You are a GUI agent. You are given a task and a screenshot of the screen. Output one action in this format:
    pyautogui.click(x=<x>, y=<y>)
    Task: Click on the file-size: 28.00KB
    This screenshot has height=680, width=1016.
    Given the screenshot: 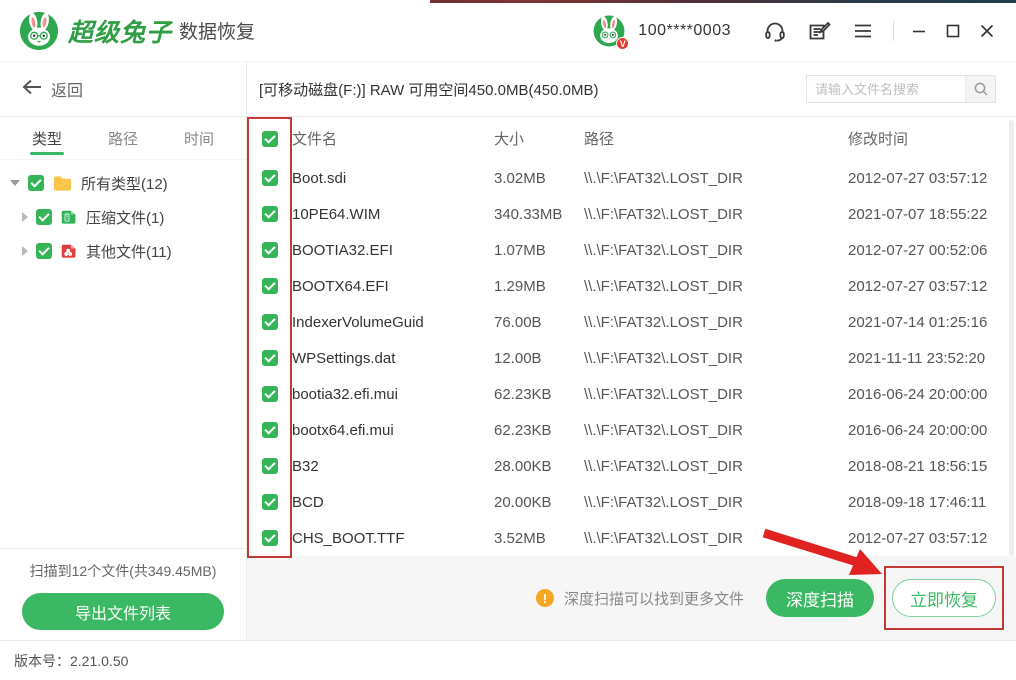 What is the action you would take?
    pyautogui.click(x=523, y=466)
    